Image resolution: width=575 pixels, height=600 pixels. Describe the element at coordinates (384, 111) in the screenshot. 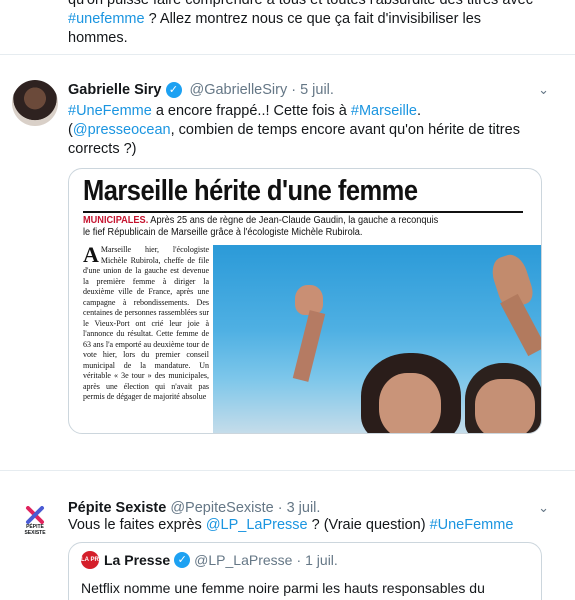

I see `hashtag-marseille-link: #Marseille` at that location.